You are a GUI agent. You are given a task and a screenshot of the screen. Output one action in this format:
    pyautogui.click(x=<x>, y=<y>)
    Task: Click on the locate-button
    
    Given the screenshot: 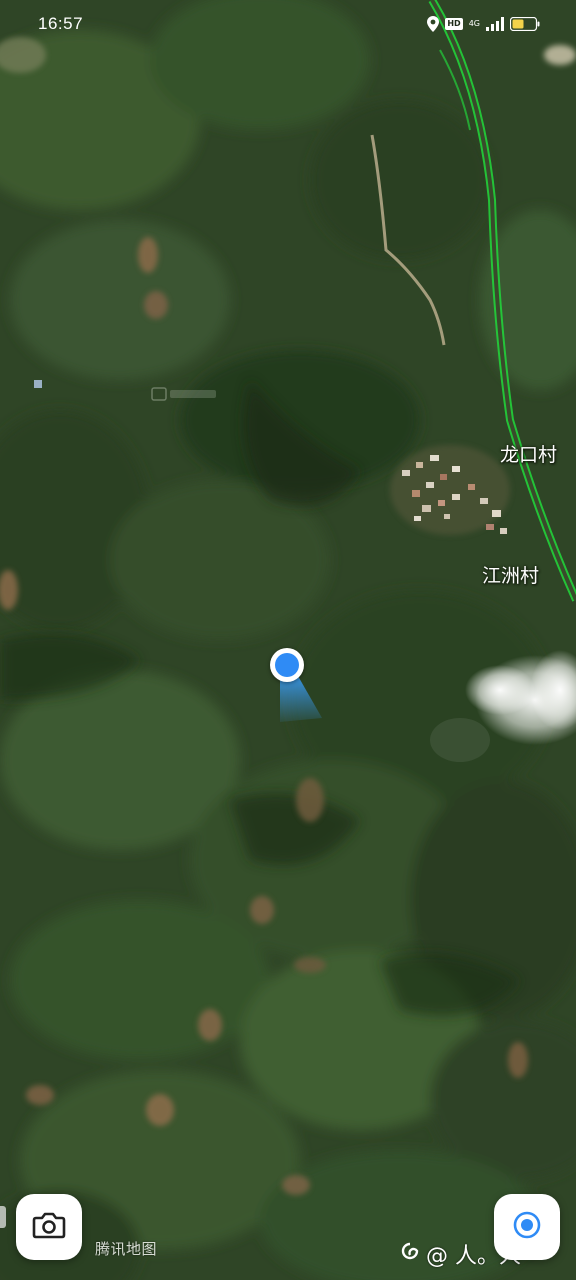 What is the action you would take?
    pyautogui.click(x=527, y=1227)
    